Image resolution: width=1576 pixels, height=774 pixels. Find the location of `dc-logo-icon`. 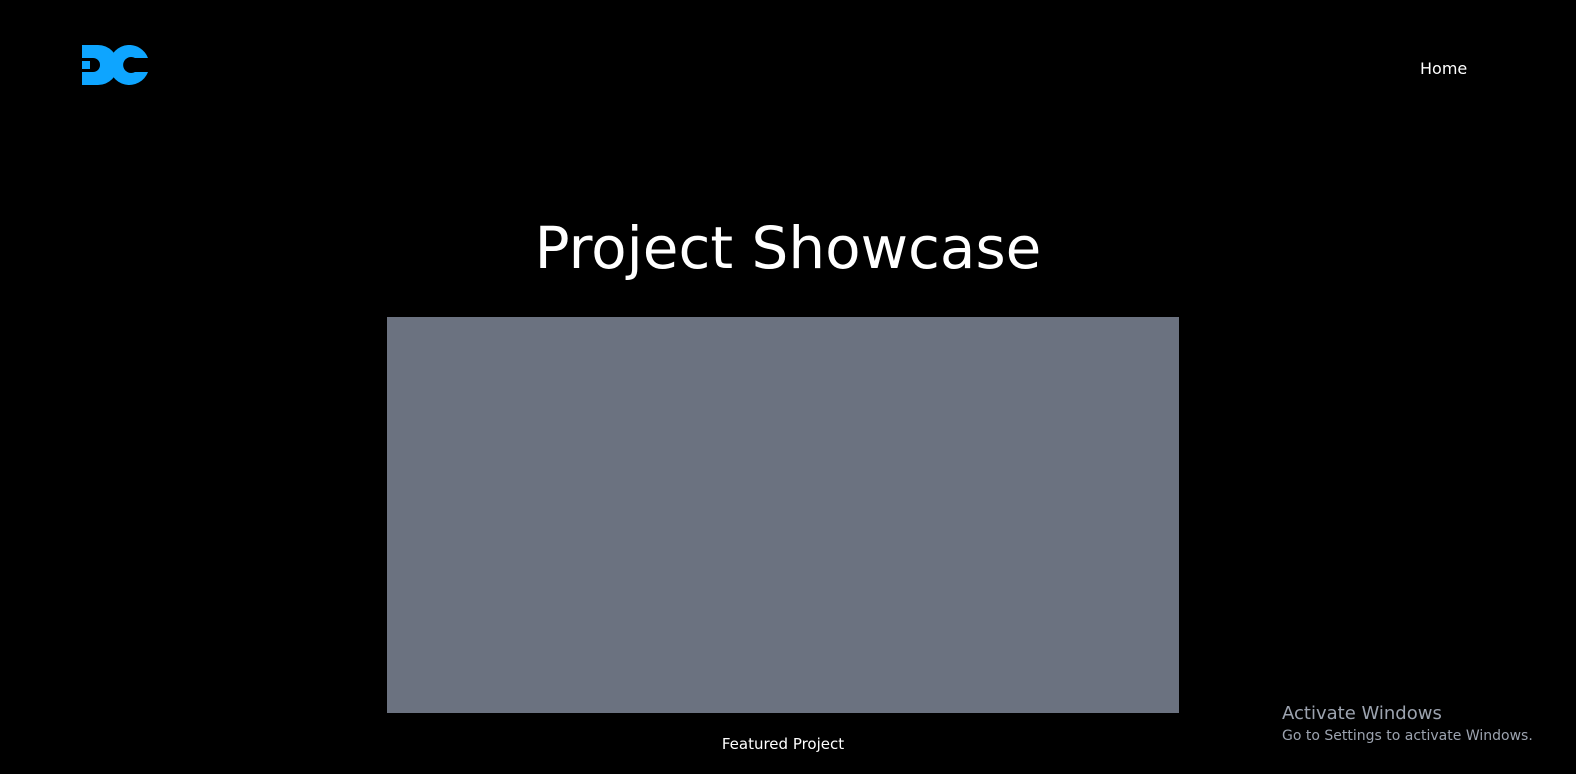

dc-logo-icon is located at coordinates (115, 65).